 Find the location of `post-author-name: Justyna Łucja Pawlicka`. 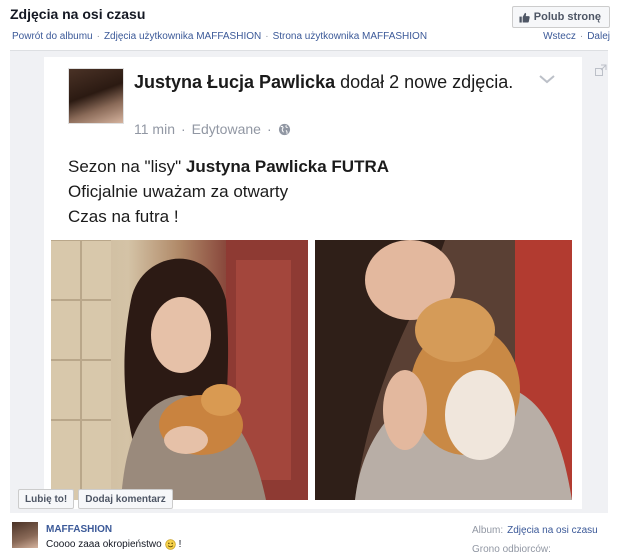

post-author-name: Justyna Łucja Pawlicka is located at coordinates (234, 82).